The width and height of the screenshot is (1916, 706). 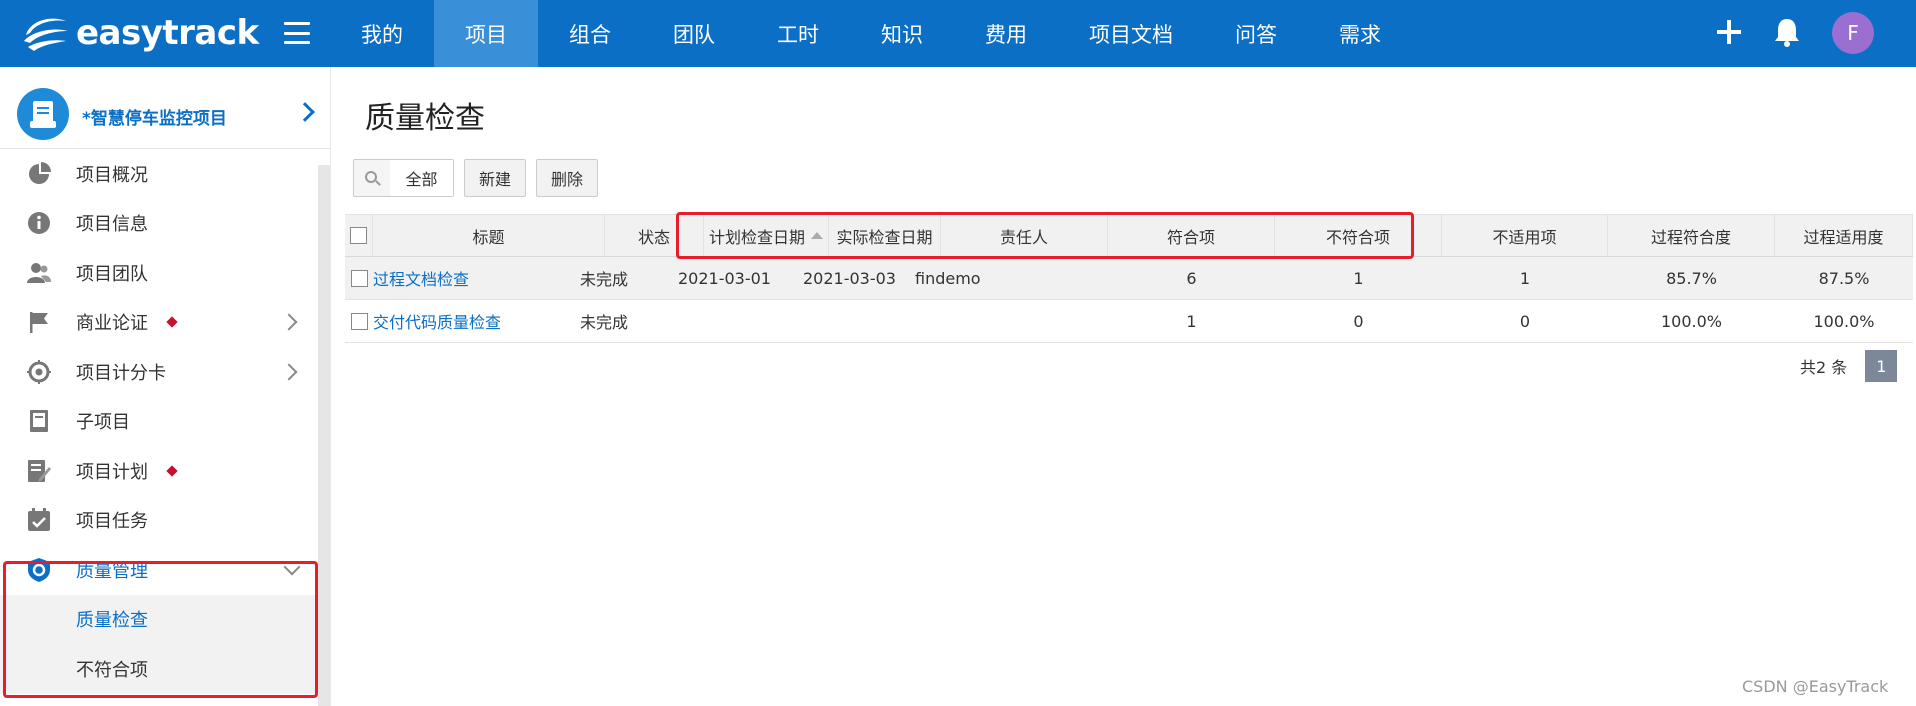 What do you see at coordinates (1844, 235) in the screenshot?
I see `column-header-process-applicability: 过程适用度` at bounding box center [1844, 235].